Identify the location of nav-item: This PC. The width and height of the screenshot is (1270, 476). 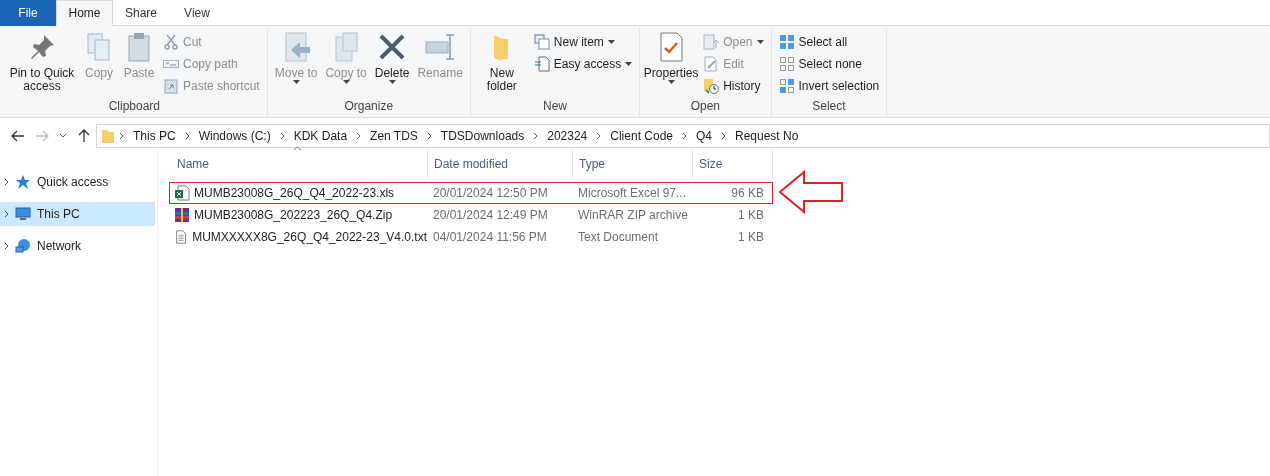
(77, 214).